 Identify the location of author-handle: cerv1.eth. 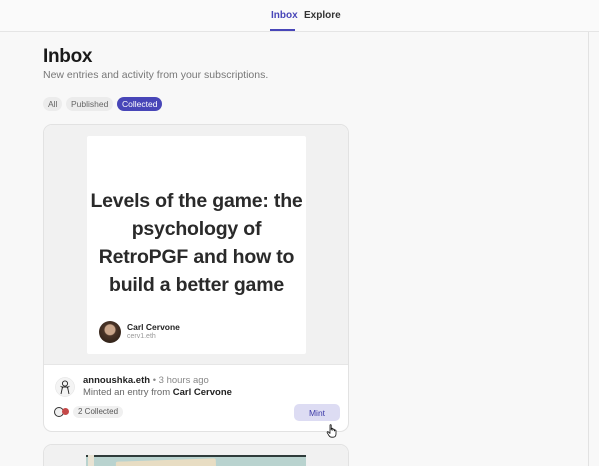
(141, 336).